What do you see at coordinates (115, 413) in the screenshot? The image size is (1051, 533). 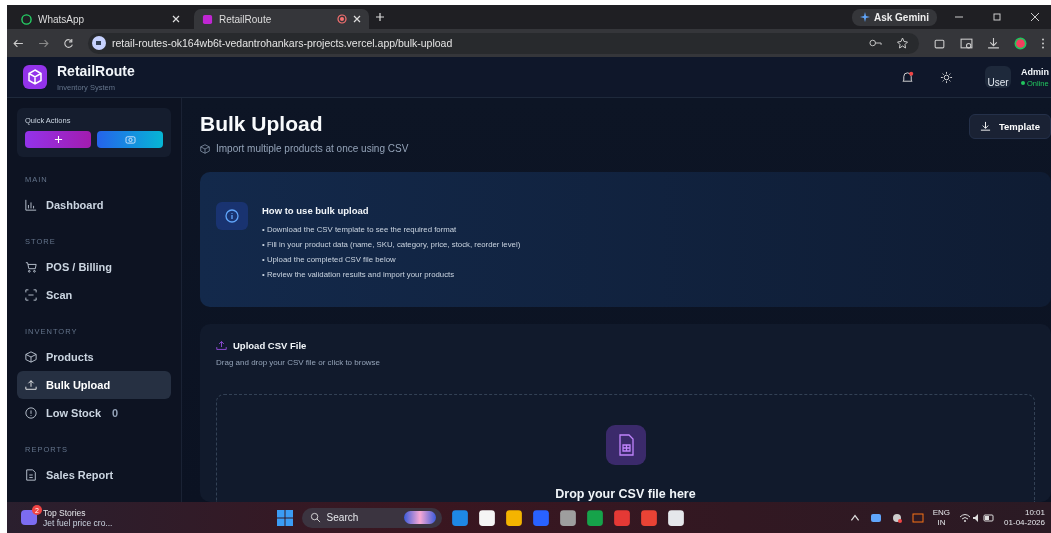 I see `count-label: 0` at bounding box center [115, 413].